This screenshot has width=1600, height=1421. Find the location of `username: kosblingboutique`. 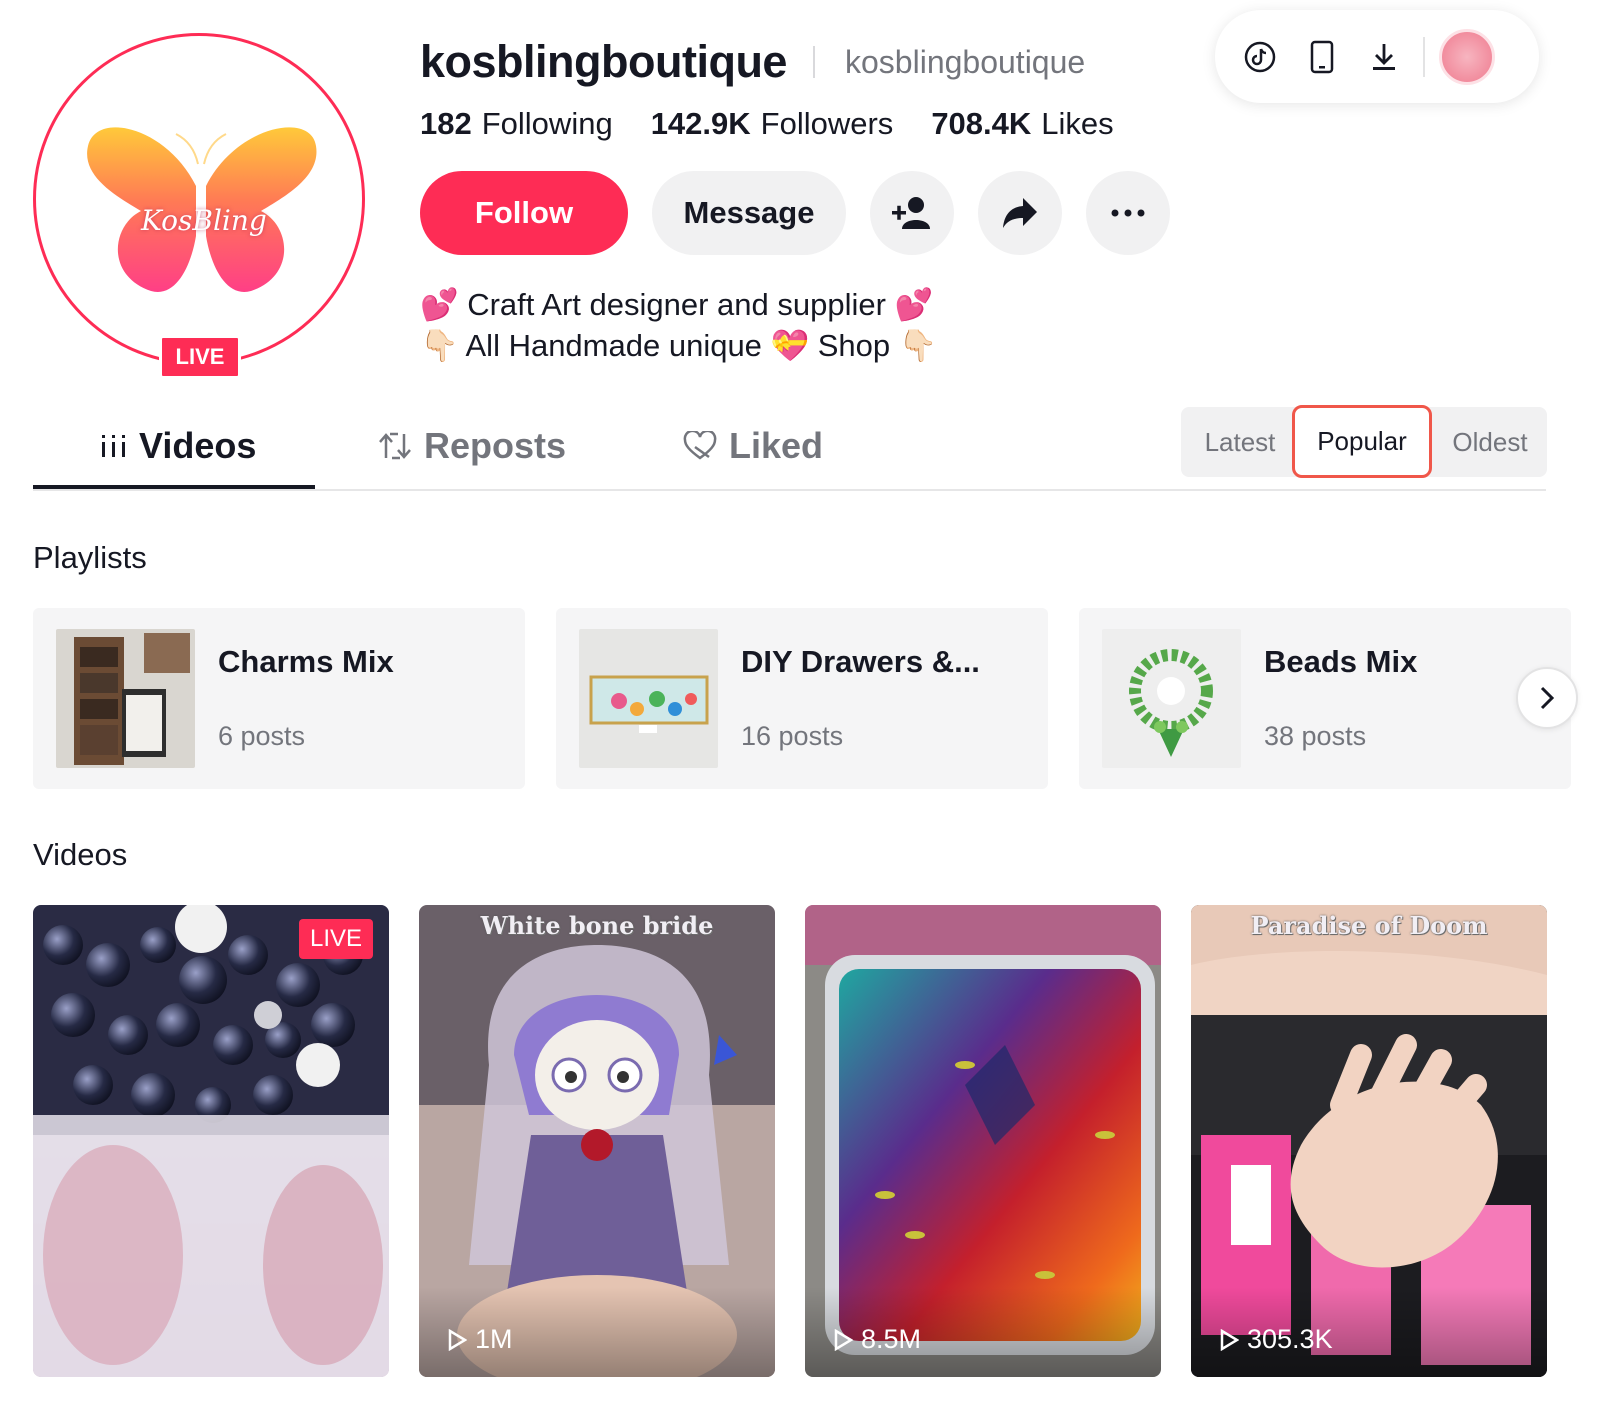

username: kosblingboutique is located at coordinates (603, 61).